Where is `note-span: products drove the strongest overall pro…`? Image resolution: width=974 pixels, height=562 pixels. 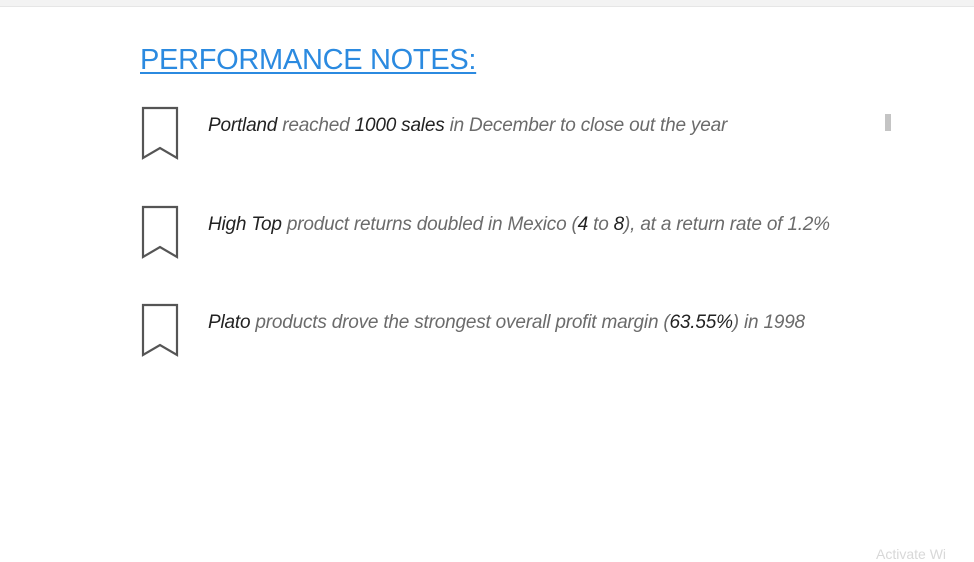 note-span: products drove the strongest overall pro… is located at coordinates (460, 322).